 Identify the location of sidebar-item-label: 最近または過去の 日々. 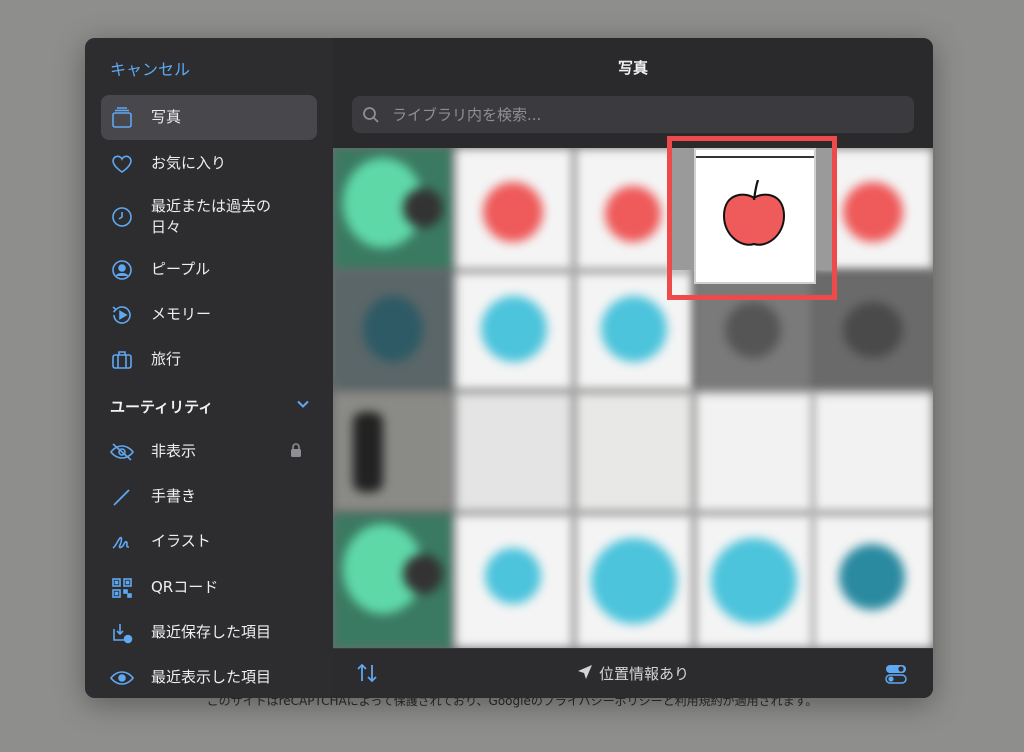
(211, 216).